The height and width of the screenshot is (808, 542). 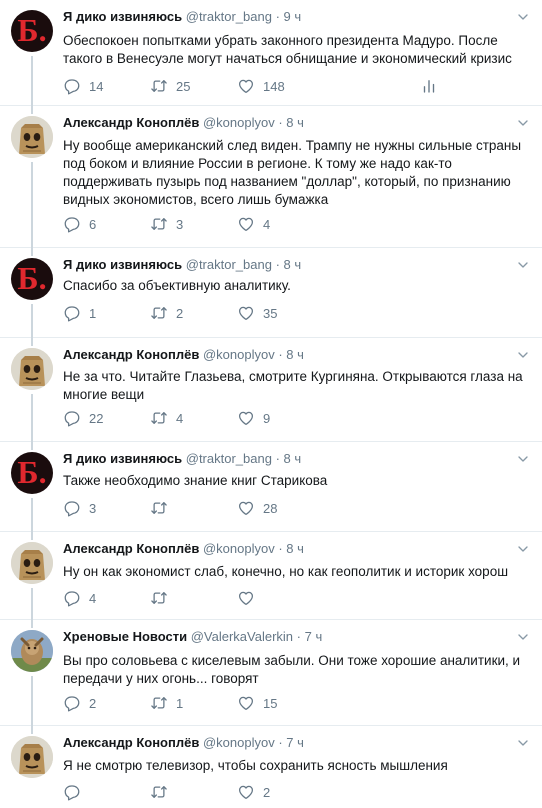 I want to click on like-button: 4, so click(x=253, y=224).